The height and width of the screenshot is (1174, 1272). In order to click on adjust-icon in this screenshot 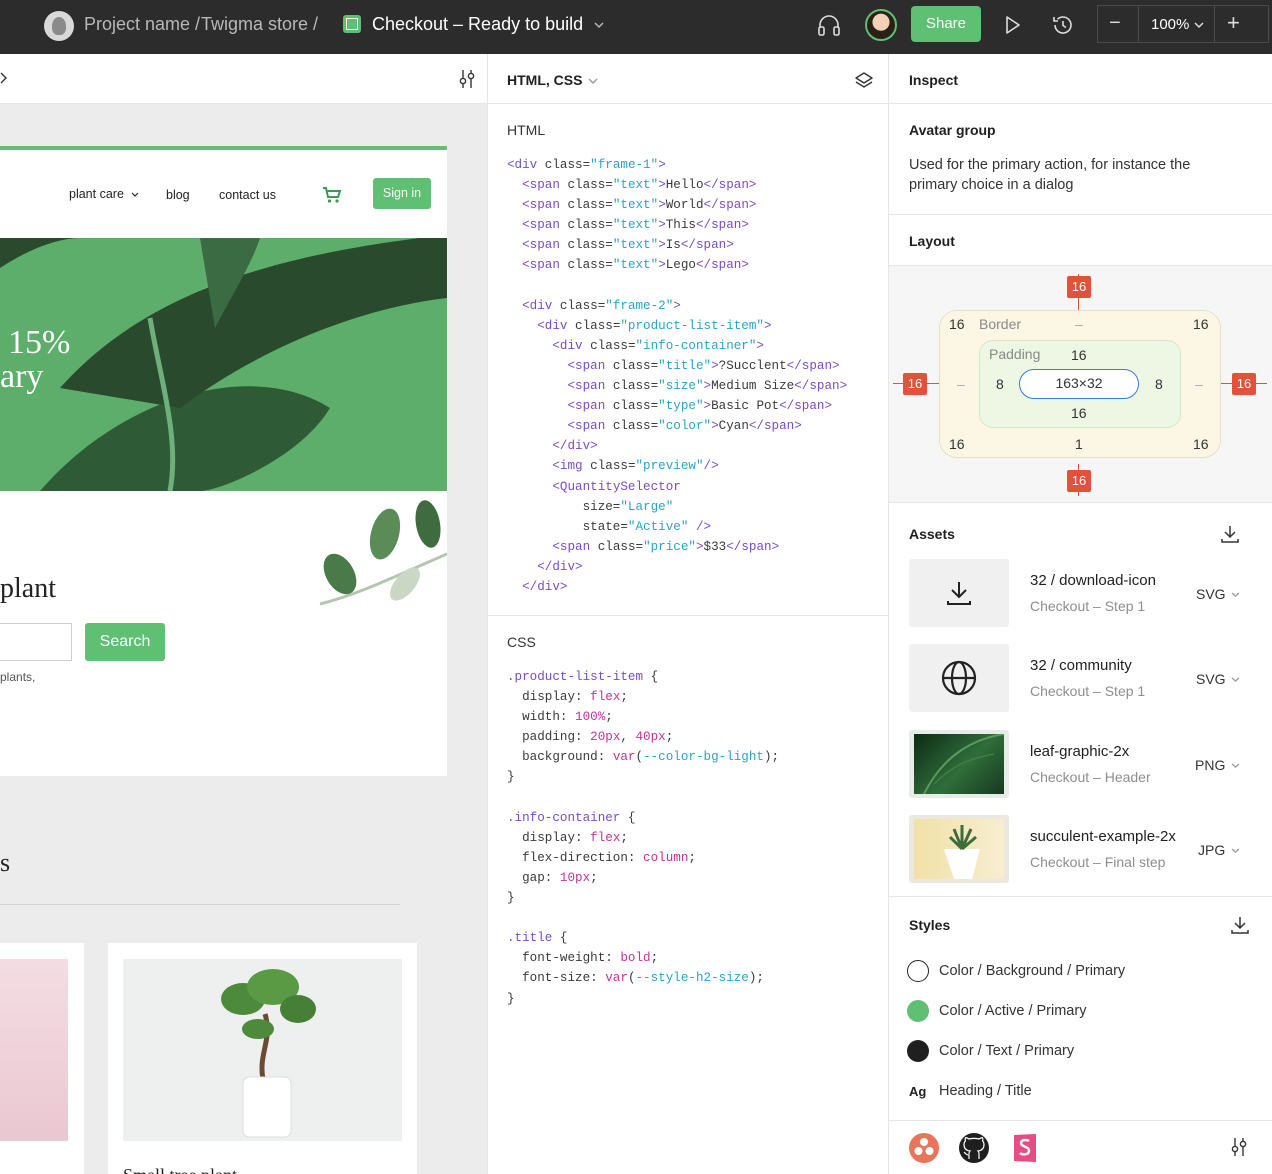, I will do `click(467, 79)`.